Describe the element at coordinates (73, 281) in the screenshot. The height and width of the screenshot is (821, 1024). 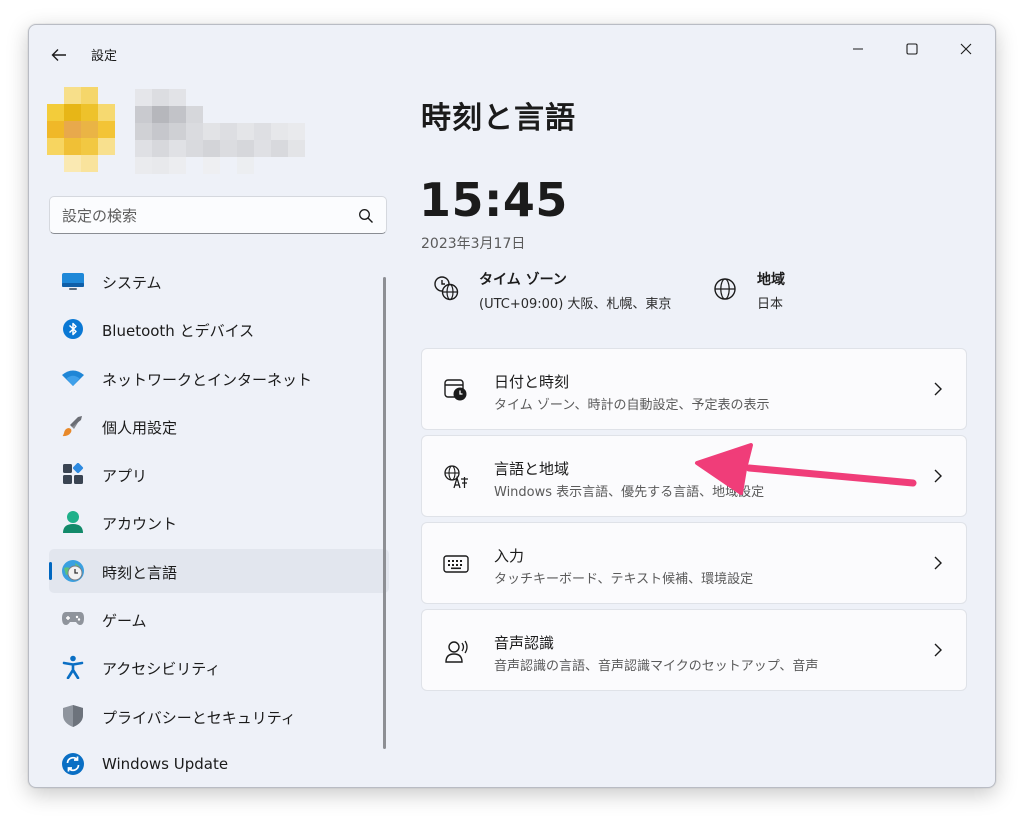
I see `system-display-icon` at that location.